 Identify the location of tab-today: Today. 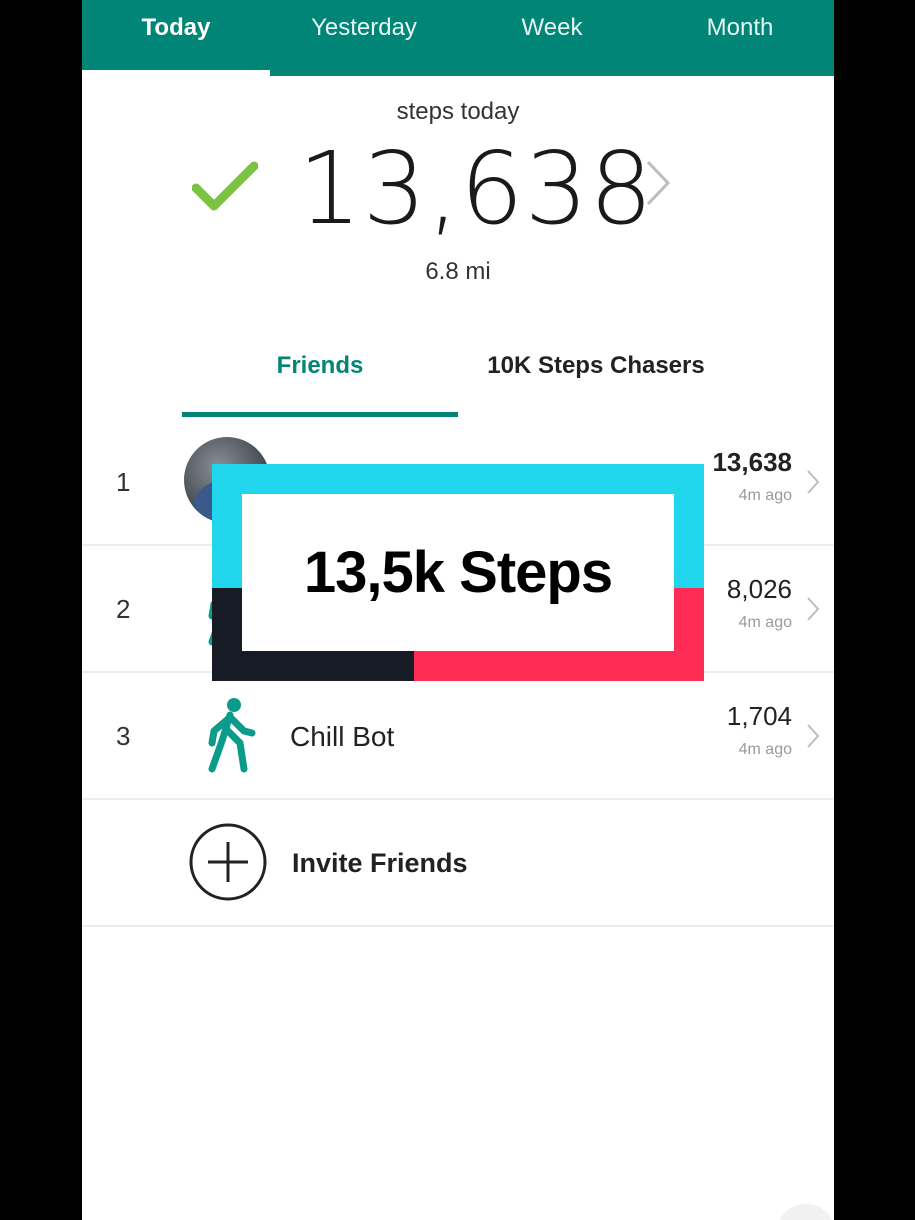
(176, 38).